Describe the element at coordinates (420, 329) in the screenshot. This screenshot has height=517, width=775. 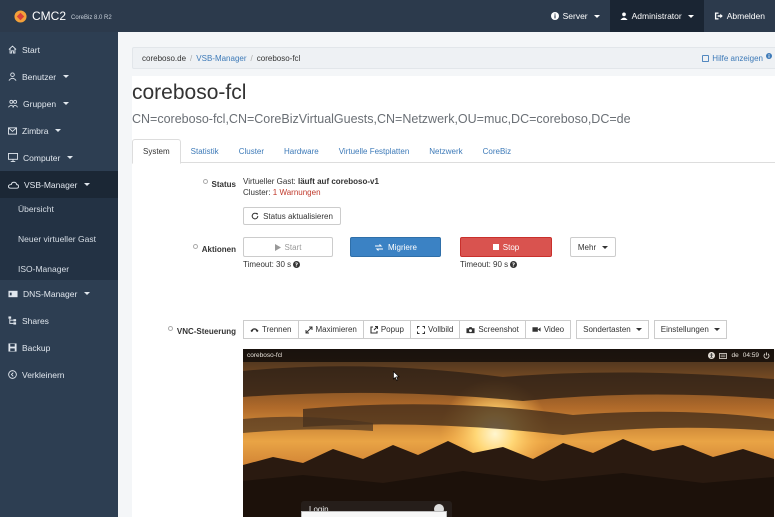
I see `fullscreen-icon` at that location.